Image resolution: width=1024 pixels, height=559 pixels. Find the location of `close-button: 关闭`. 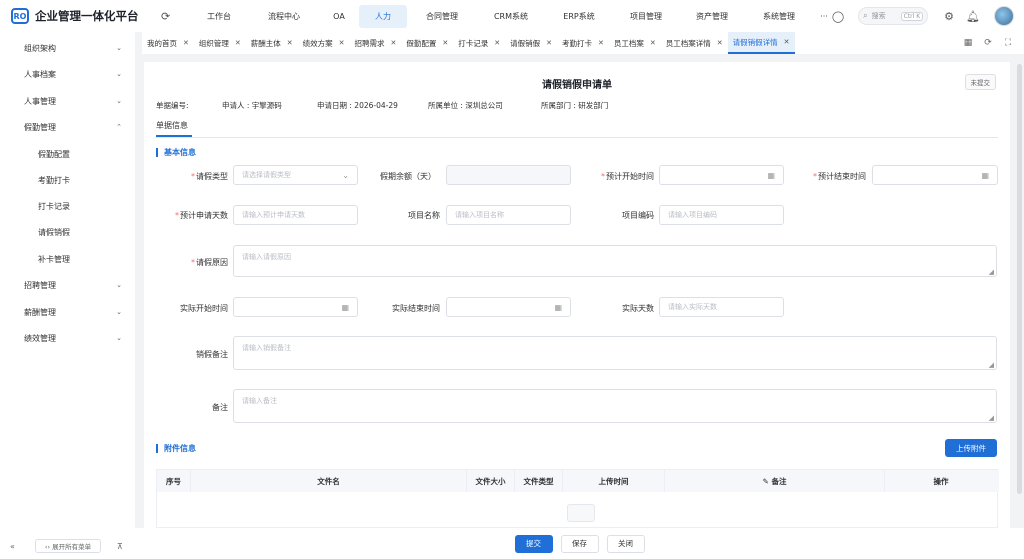

close-button: 关闭 is located at coordinates (625, 543).